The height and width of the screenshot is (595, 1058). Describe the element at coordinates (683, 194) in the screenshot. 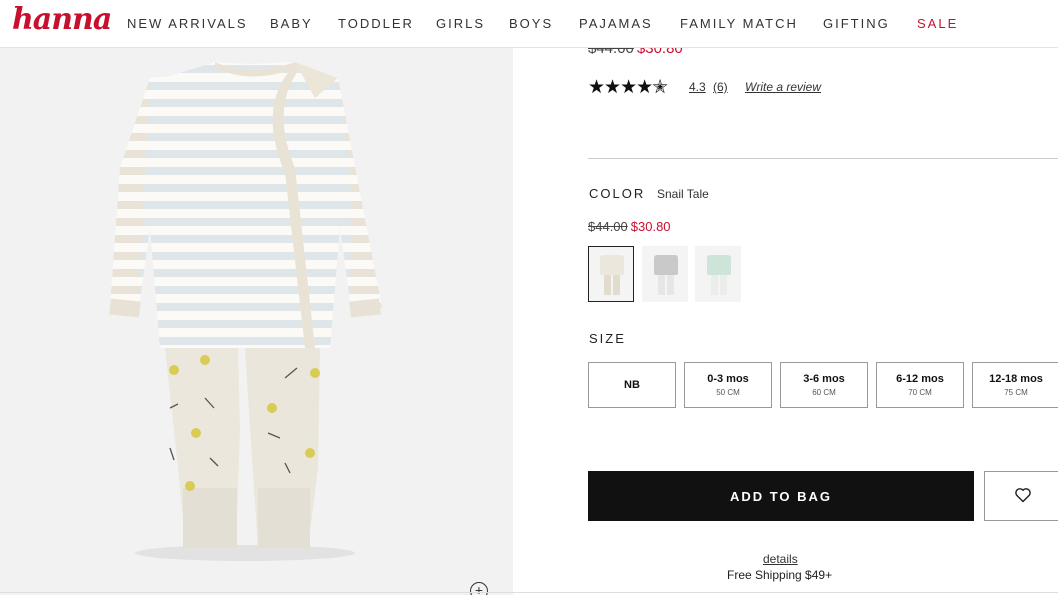

I see `selected-color-name: Snail Tale` at that location.